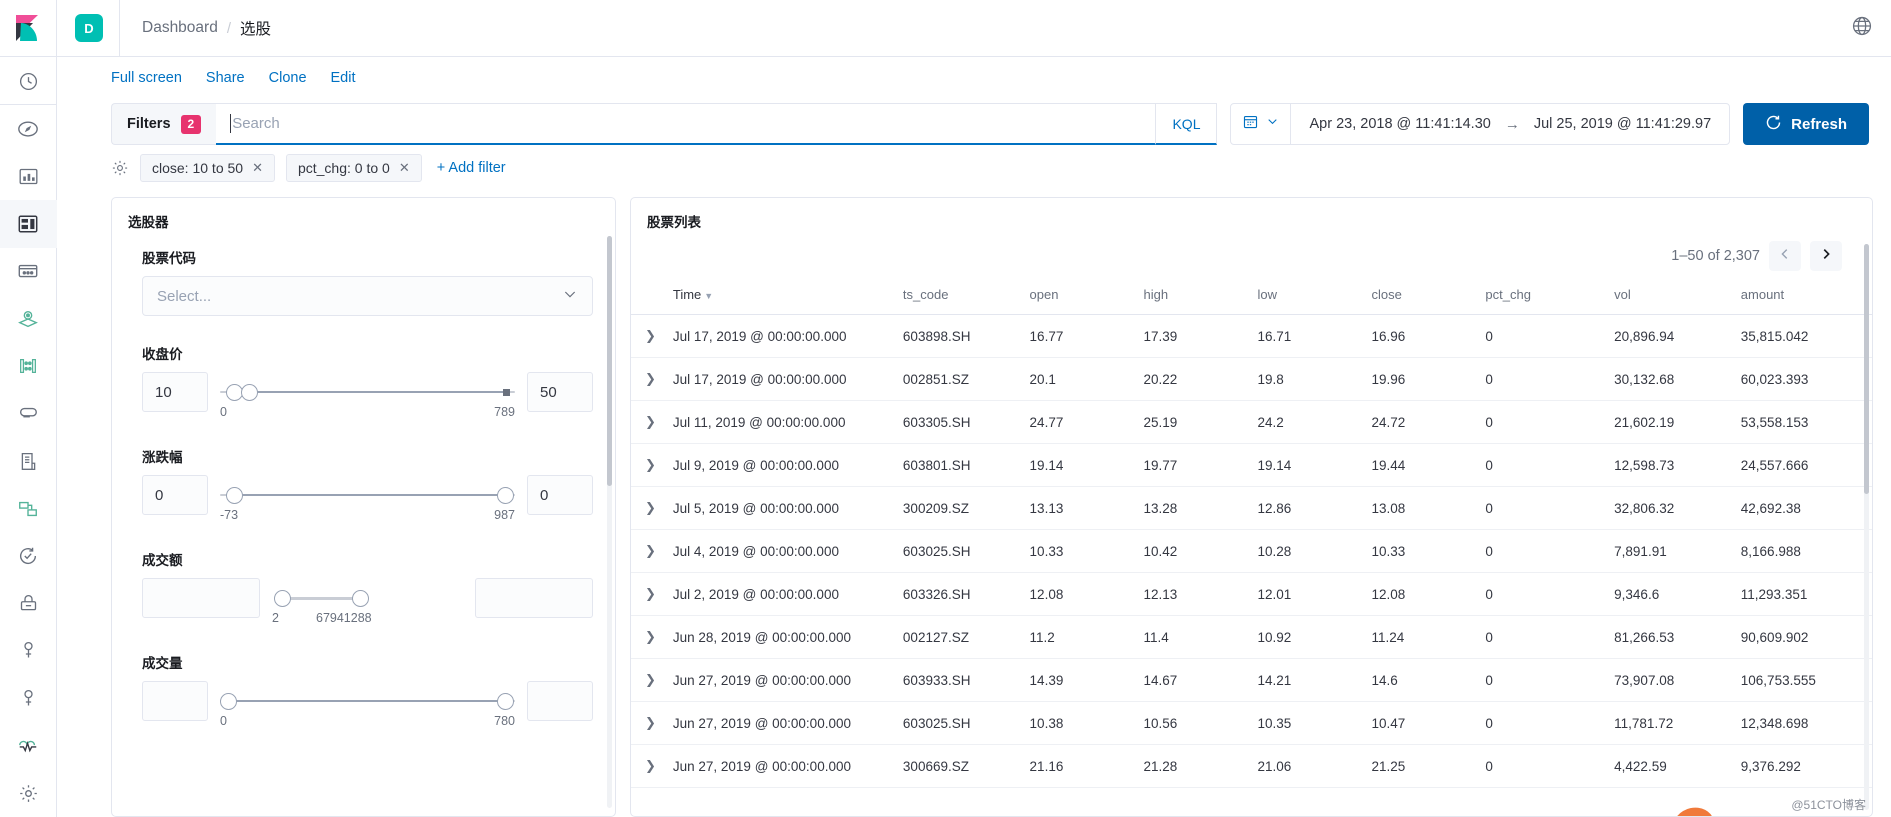 This screenshot has height=817, width=1891. I want to click on range-slider: 0 789, so click(367, 395).